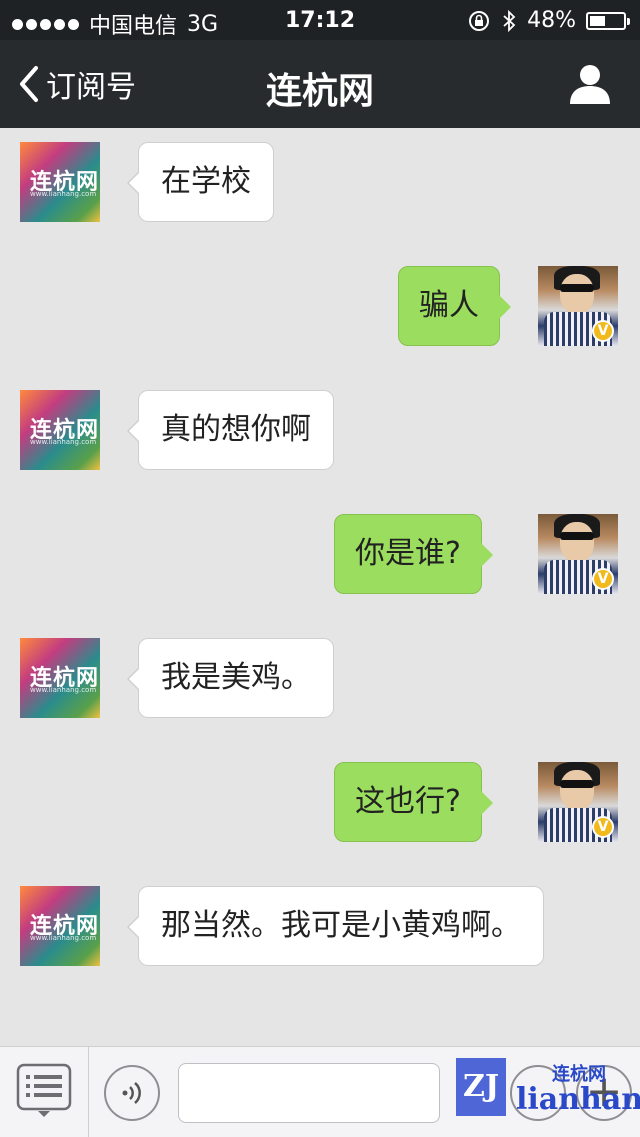 This screenshot has width=640, height=1137. I want to click on back-button: 订阅号, so click(77, 84).